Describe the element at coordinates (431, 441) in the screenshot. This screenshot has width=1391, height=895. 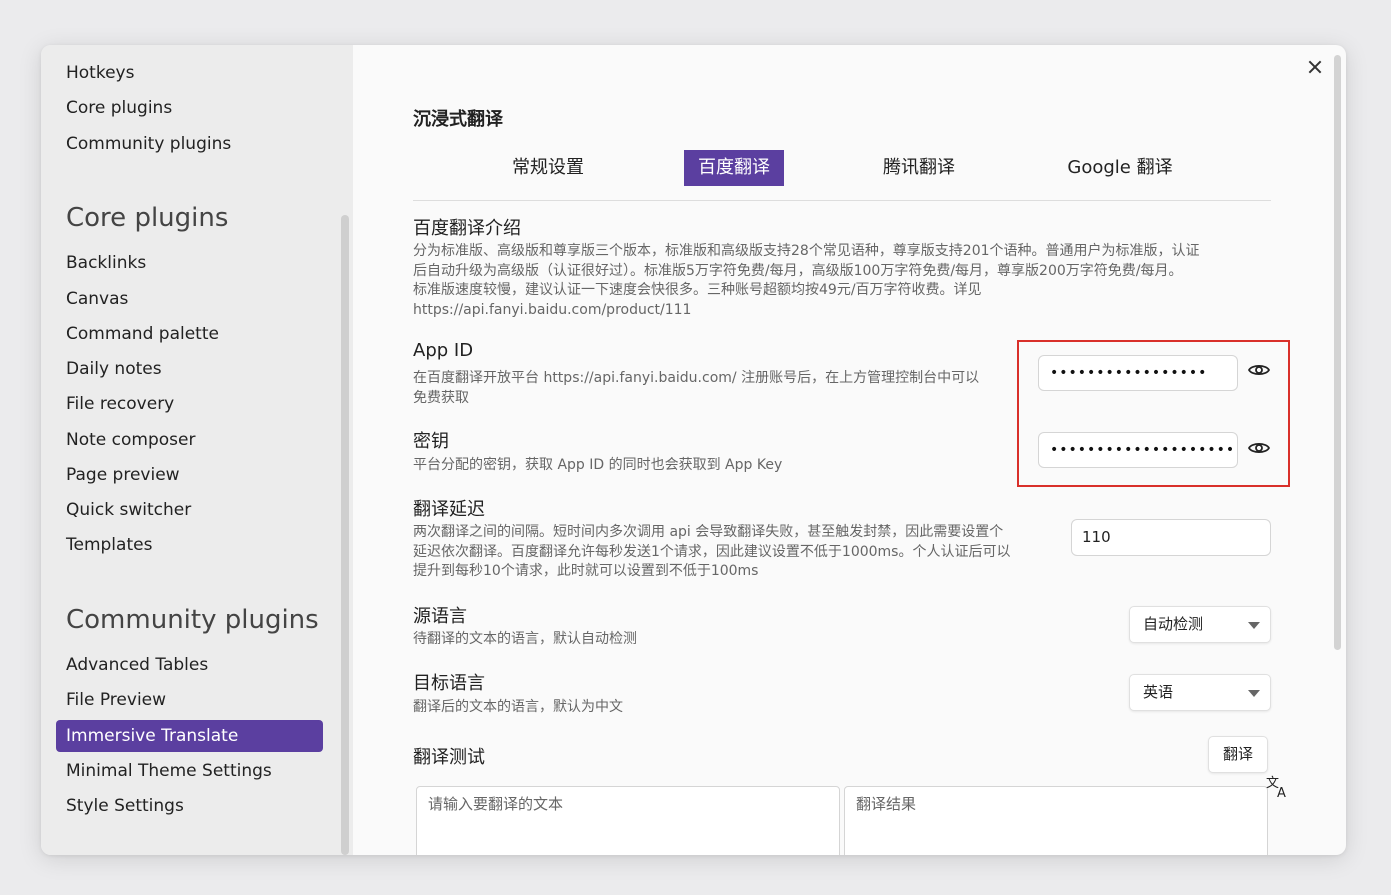
I see `key-title: 密钥` at that location.